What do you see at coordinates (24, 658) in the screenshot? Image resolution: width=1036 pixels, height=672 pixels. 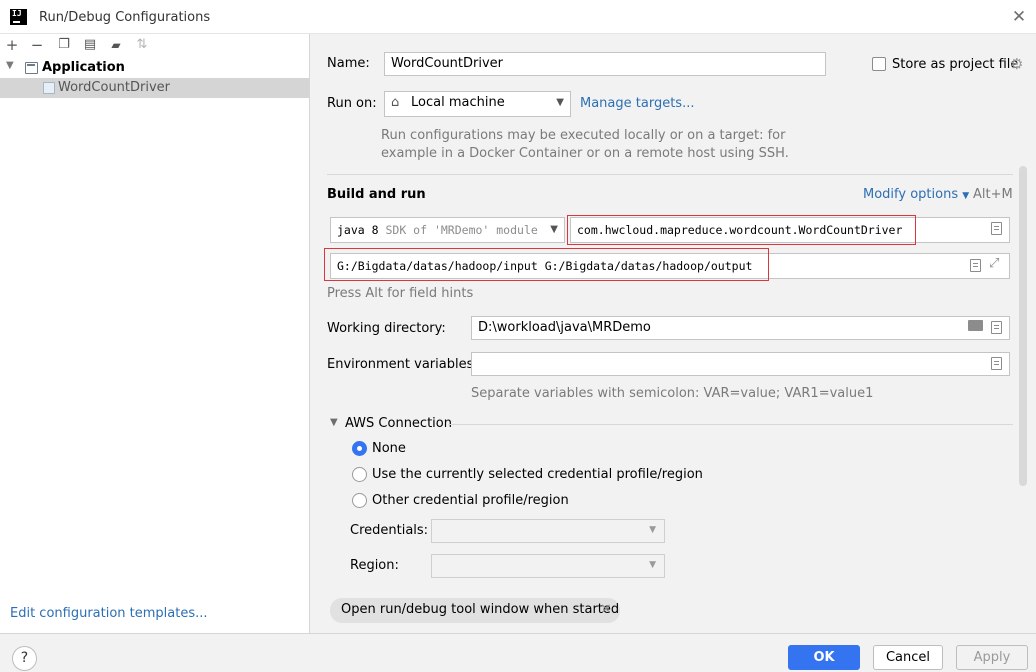 I see `help-button: ?` at bounding box center [24, 658].